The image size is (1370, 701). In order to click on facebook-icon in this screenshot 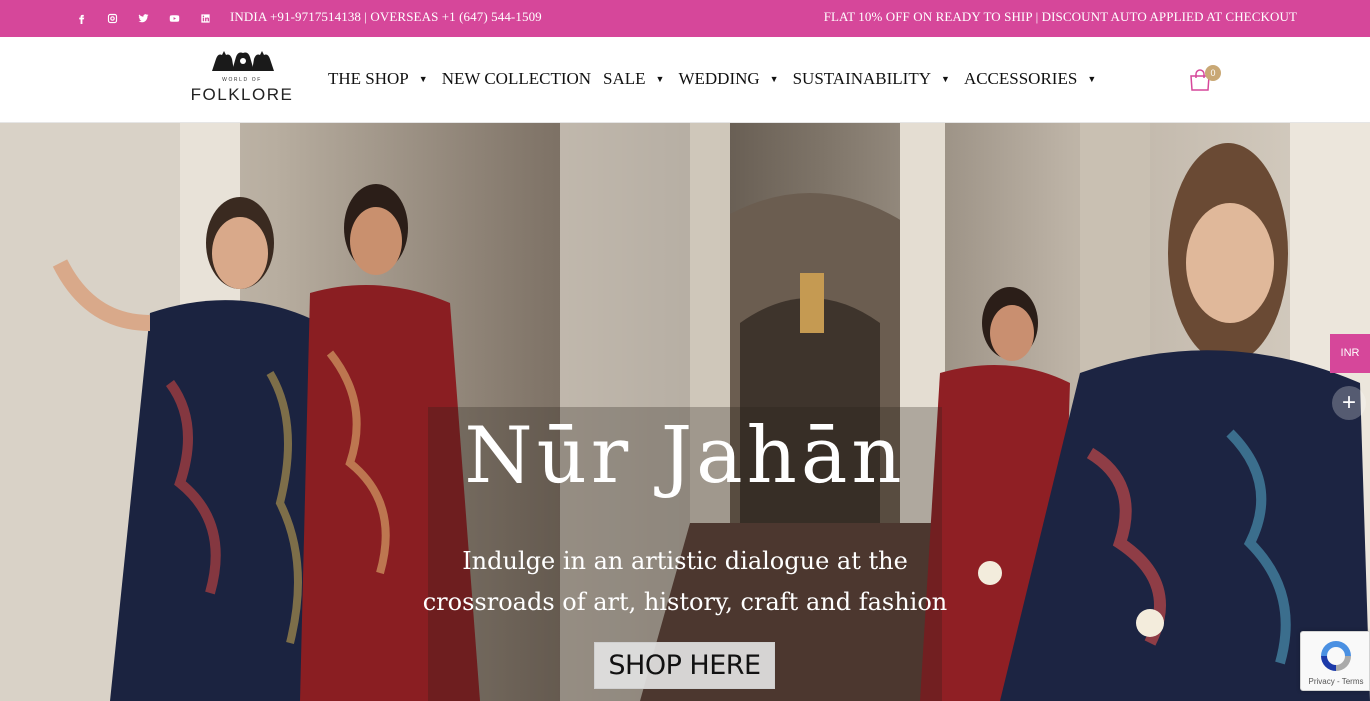, I will do `click(81, 18)`.